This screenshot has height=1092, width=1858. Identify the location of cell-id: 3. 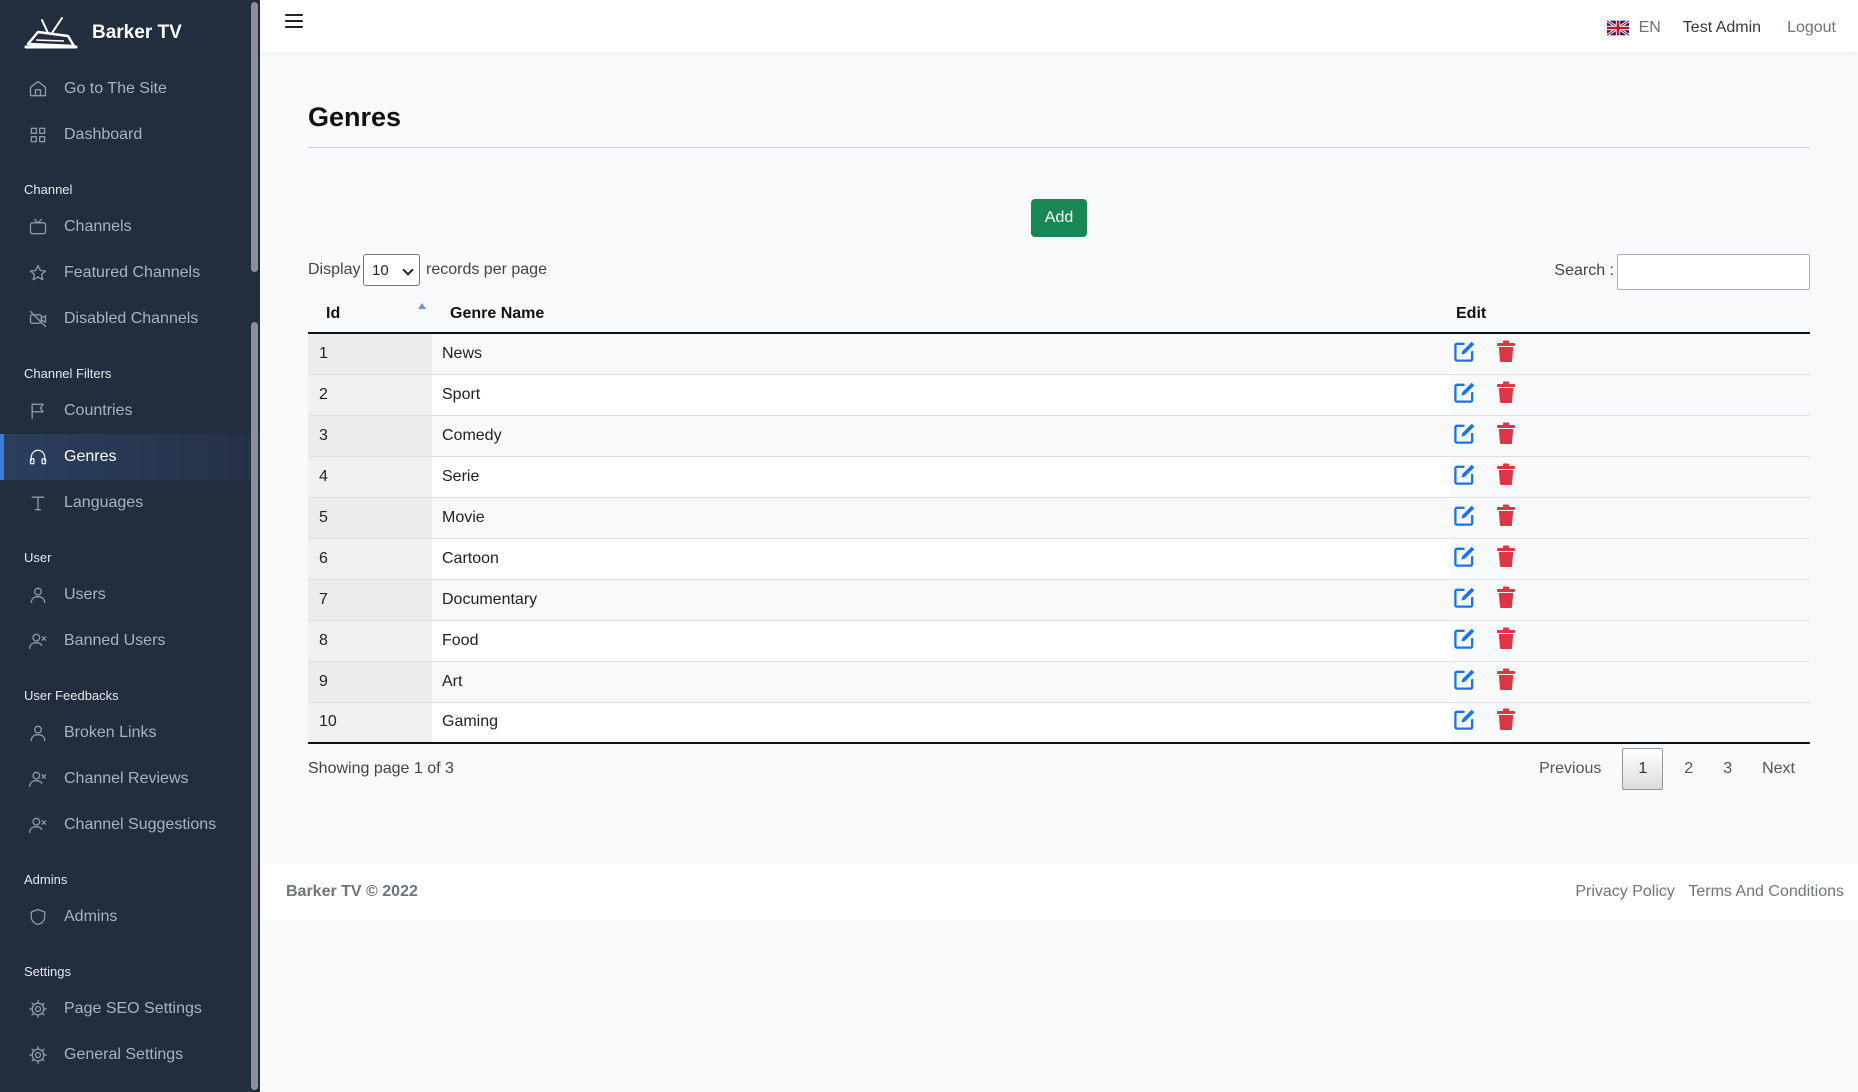
(370, 436).